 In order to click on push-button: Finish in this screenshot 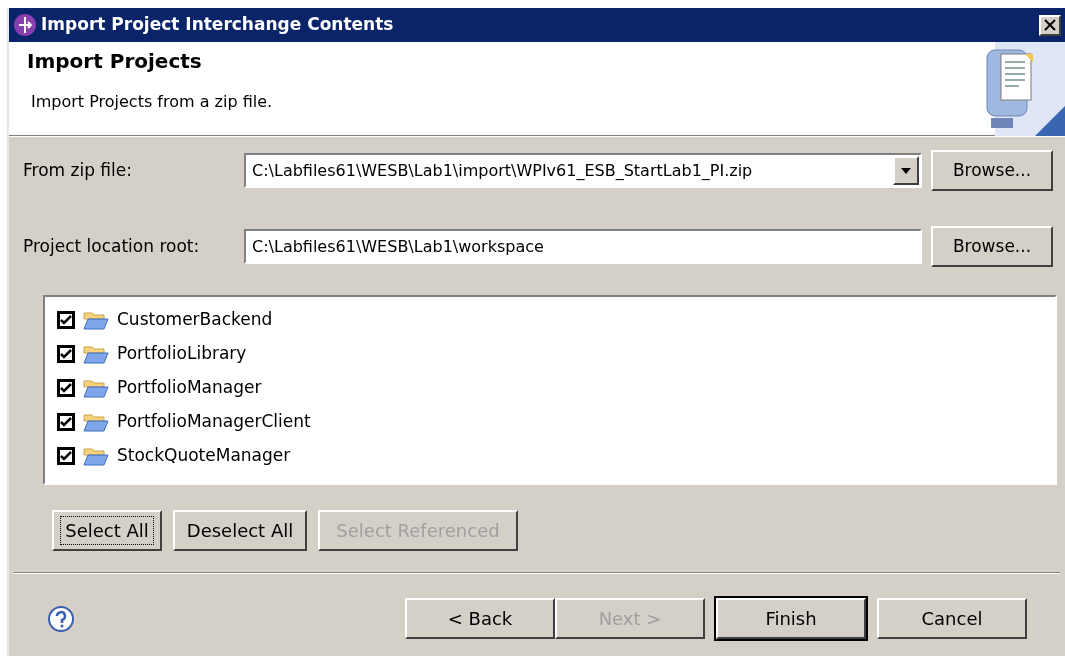, I will do `click(791, 618)`.